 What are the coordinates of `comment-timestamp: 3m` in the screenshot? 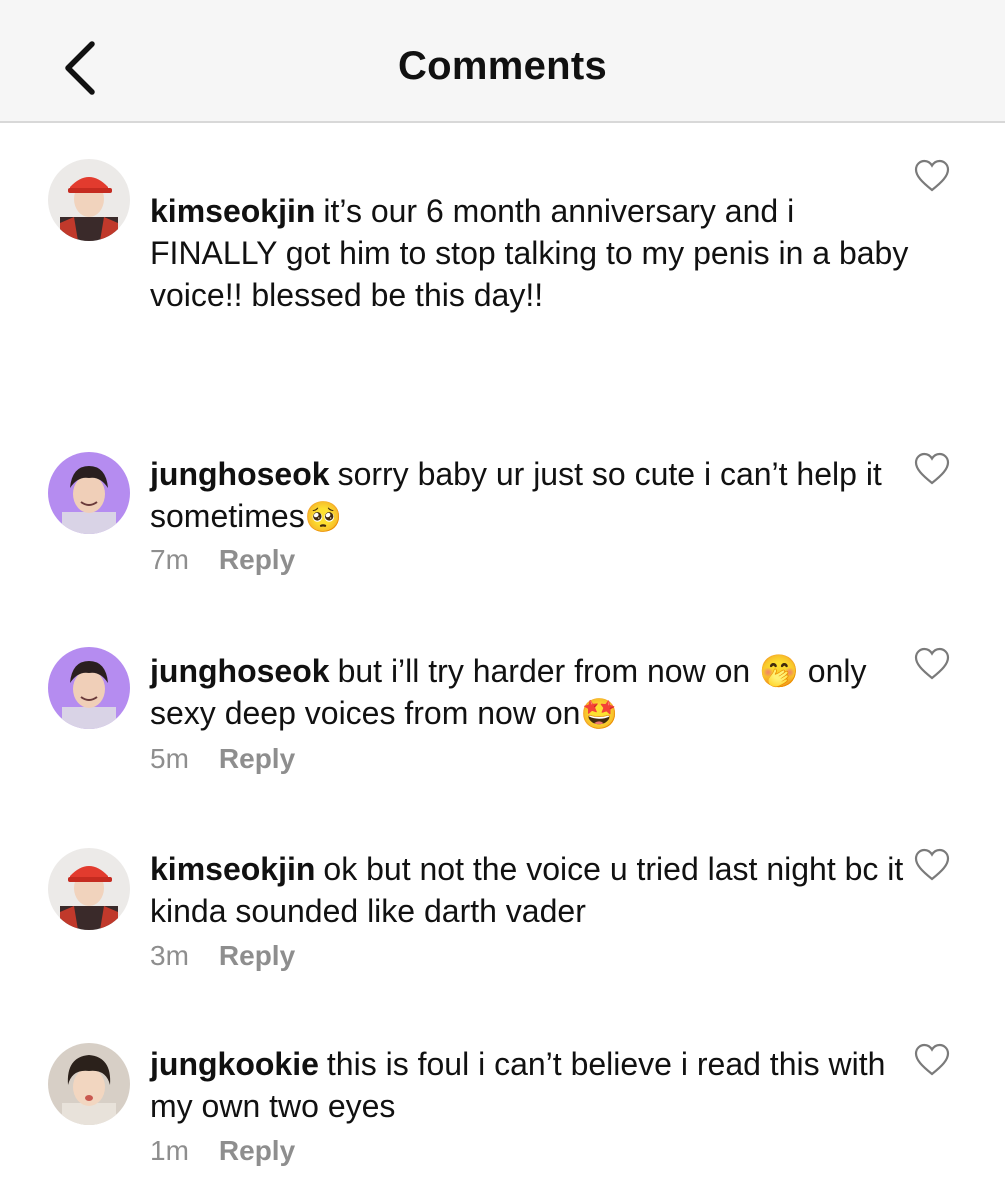 It's located at (169, 955).